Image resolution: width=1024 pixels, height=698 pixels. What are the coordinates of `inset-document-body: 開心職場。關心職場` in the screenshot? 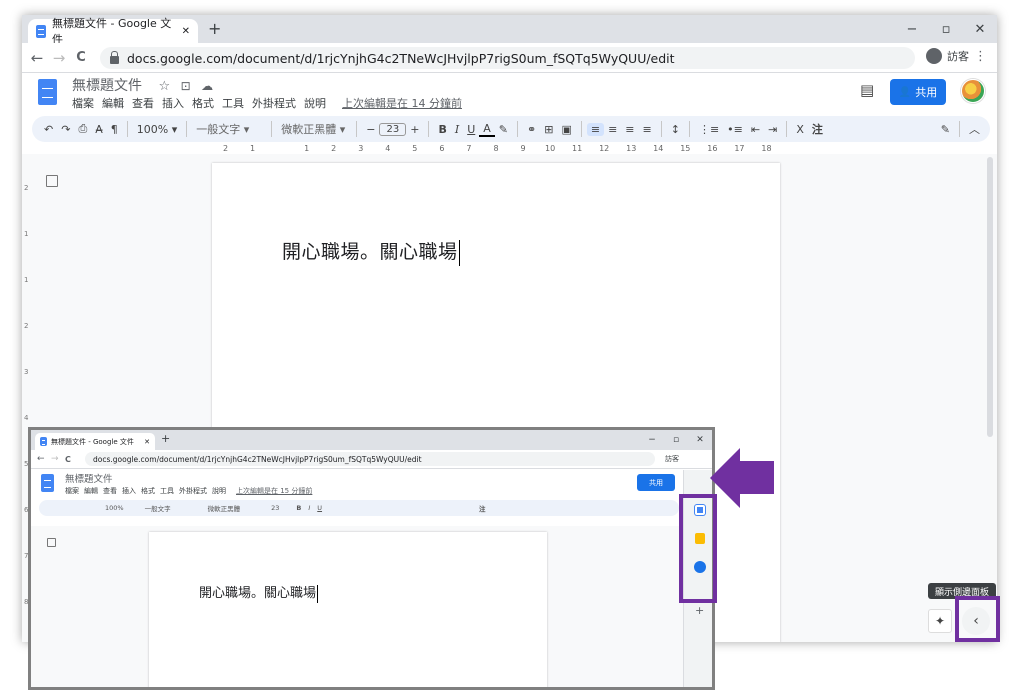 It's located at (259, 592).